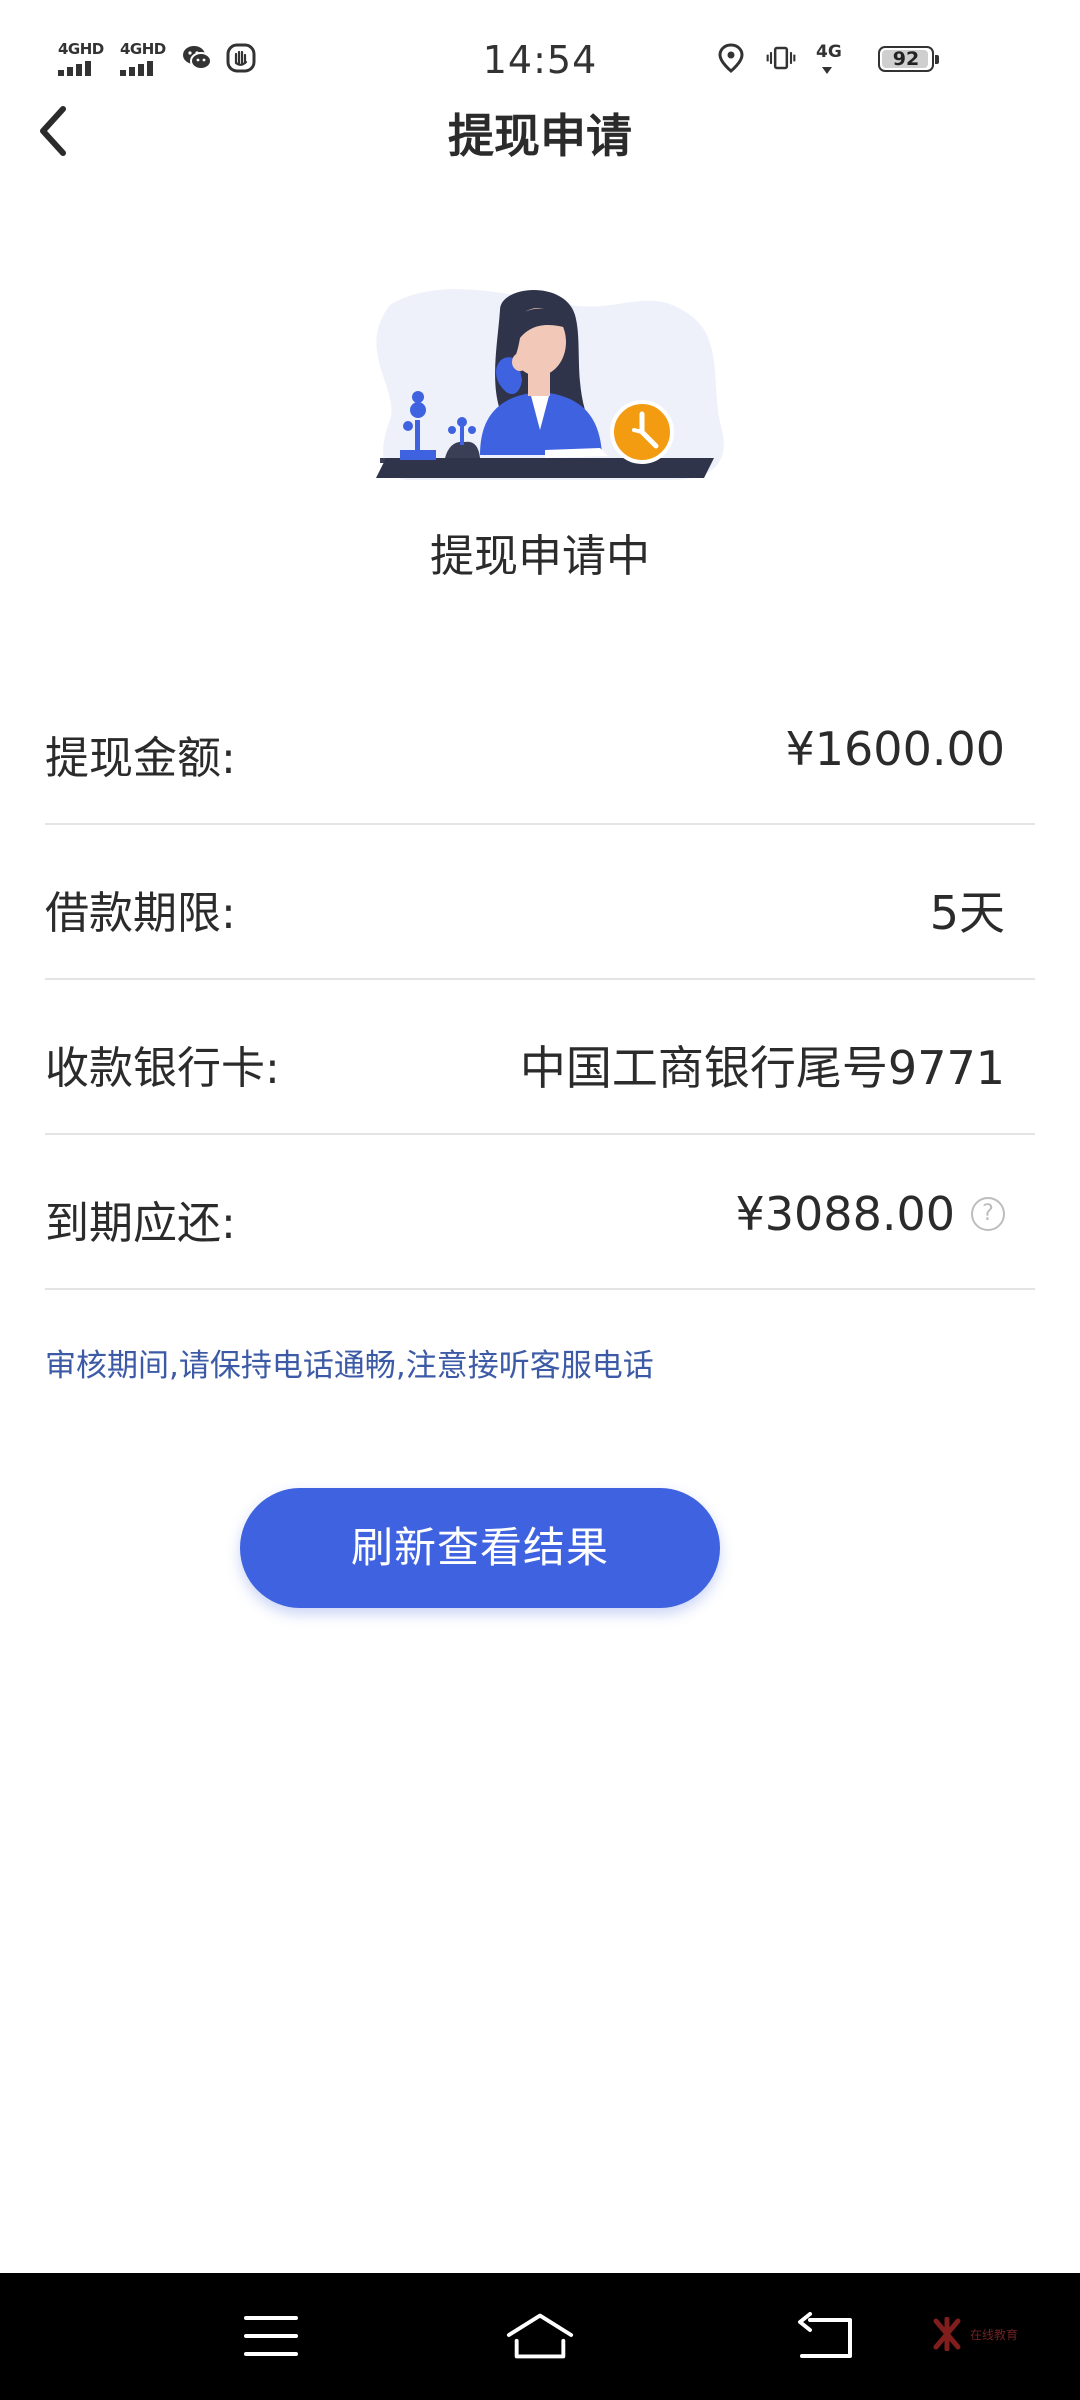  What do you see at coordinates (993, 2334) in the screenshot?
I see `watermark-text: 在线教育` at bounding box center [993, 2334].